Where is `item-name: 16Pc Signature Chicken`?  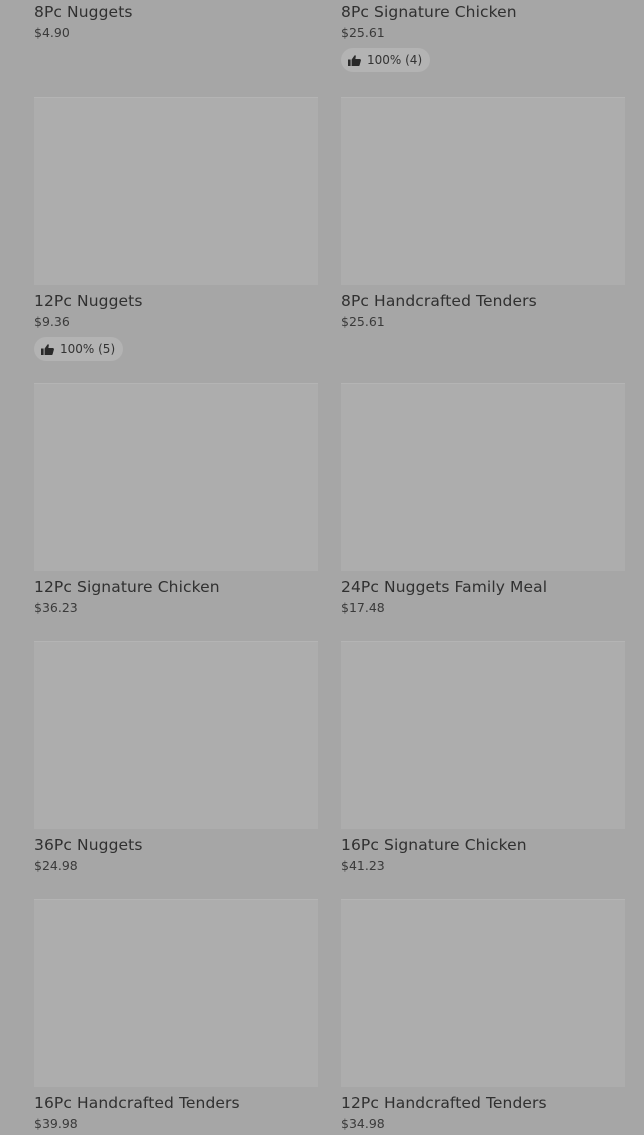 item-name: 16Pc Signature Chicken is located at coordinates (434, 845).